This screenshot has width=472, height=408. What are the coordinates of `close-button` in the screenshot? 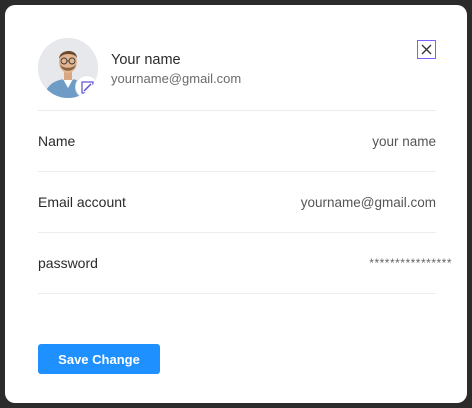 It's located at (426, 49).